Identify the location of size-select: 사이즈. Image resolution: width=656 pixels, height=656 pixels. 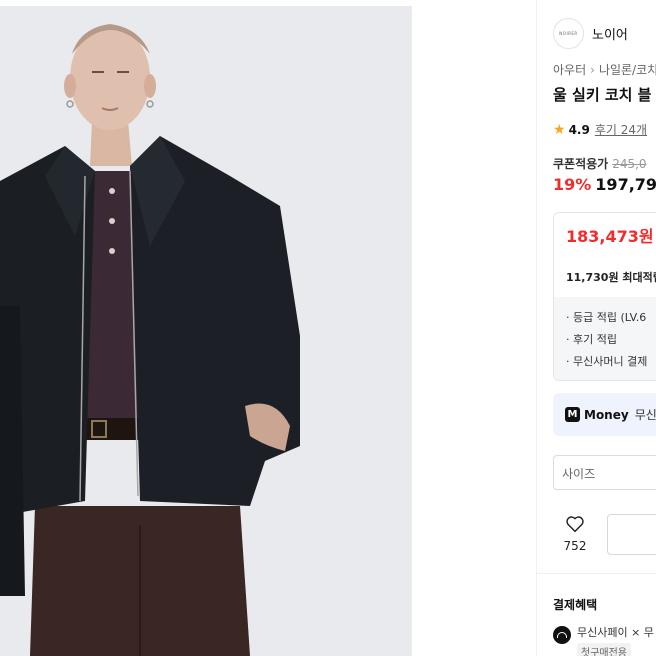
(604, 472).